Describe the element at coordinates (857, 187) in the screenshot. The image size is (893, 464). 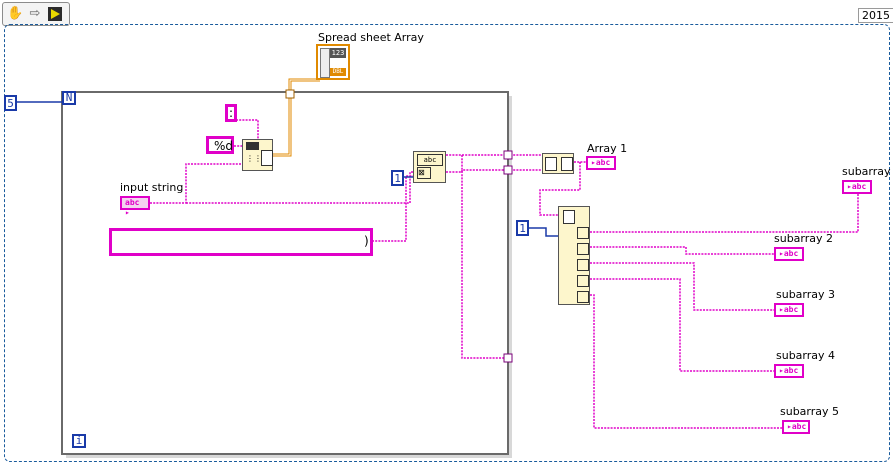
I see `subarray-indicator: ▸abc` at that location.